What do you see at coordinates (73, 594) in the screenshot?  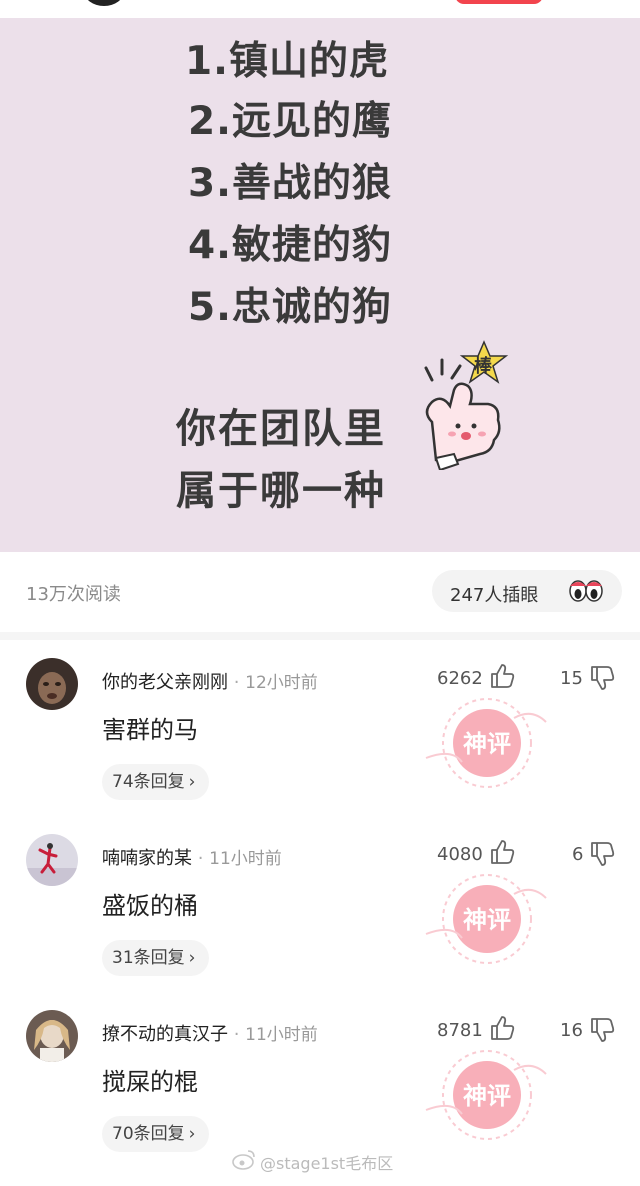 I see `view-count: 13万次阅读` at bounding box center [73, 594].